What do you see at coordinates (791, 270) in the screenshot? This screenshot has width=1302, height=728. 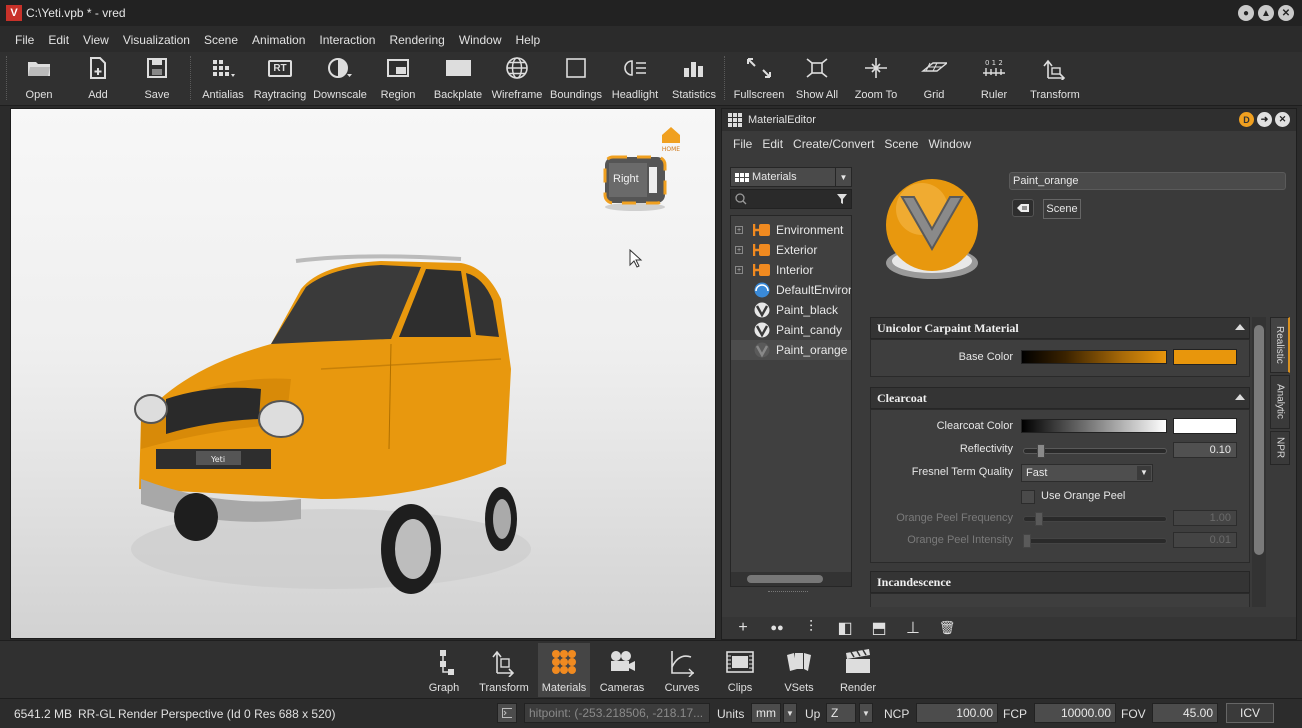 I see `tree-item-interior: + Interior` at bounding box center [791, 270].